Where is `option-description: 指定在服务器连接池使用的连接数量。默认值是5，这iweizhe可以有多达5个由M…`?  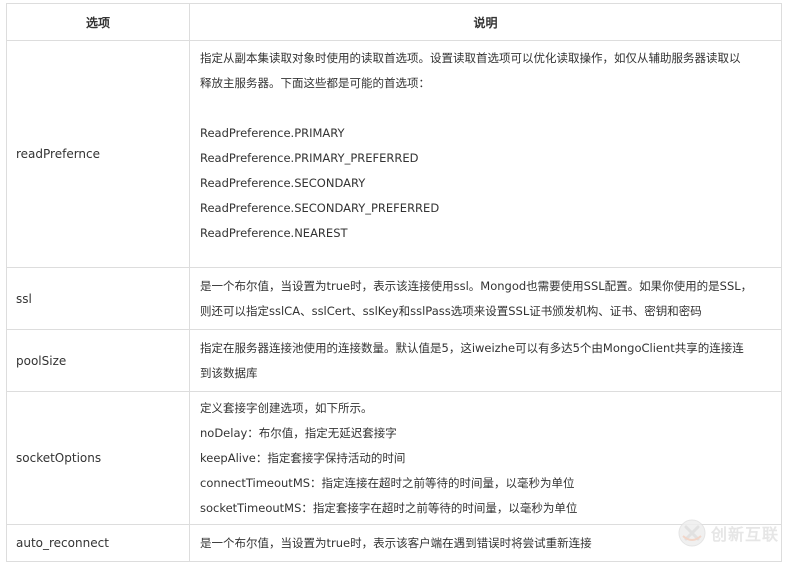 option-description: 指定在服务器连接池使用的连接数量。默认值是5，这iweizhe可以有多达5个由M… is located at coordinates (485, 360).